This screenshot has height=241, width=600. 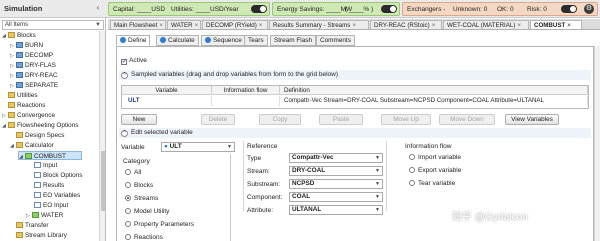 What do you see at coordinates (133, 40) in the screenshot?
I see `tab-define: Define` at bounding box center [133, 40].